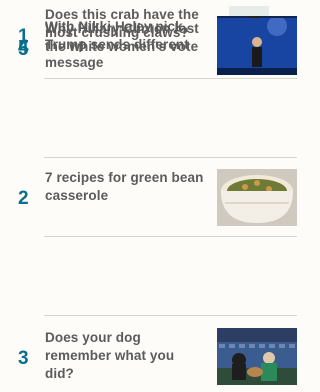 The width and height of the screenshot is (320, 392). What do you see at coordinates (23, 358) in the screenshot?
I see `story-rank: 3` at bounding box center [23, 358].